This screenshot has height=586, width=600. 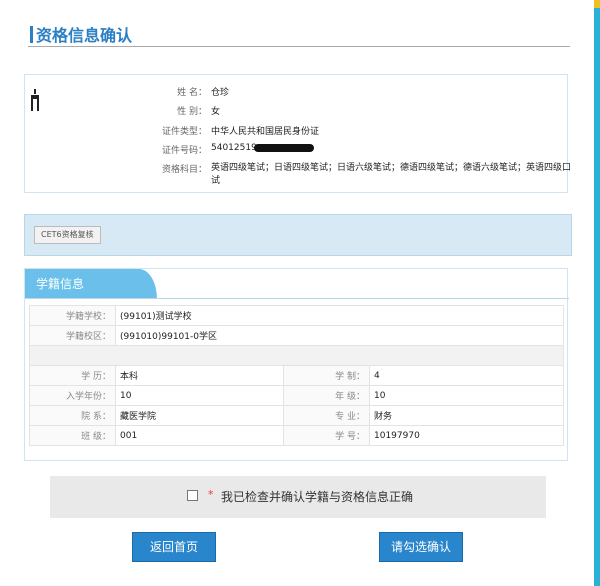 I want to click on subjects-label: 资格科目：, so click(x=184, y=170).